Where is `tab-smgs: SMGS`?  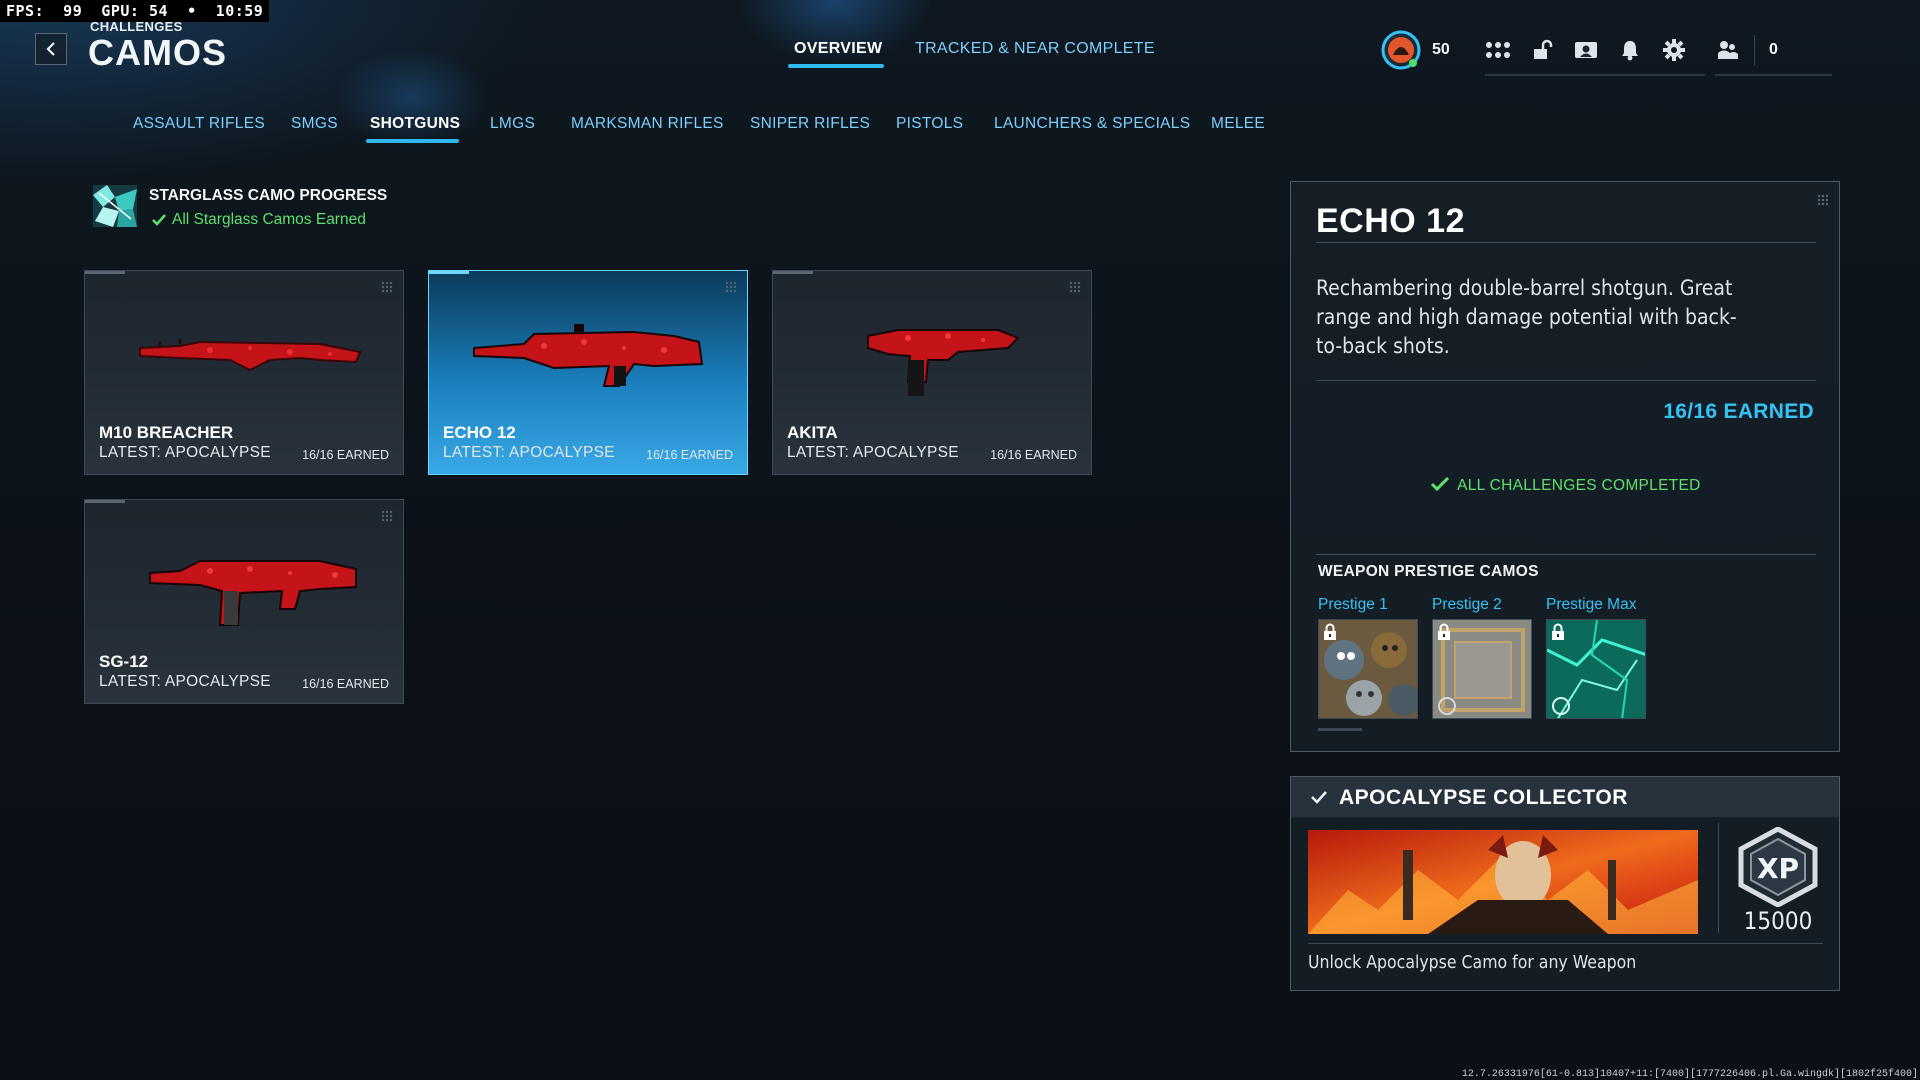
tab-smgs: SMGS is located at coordinates (314, 124).